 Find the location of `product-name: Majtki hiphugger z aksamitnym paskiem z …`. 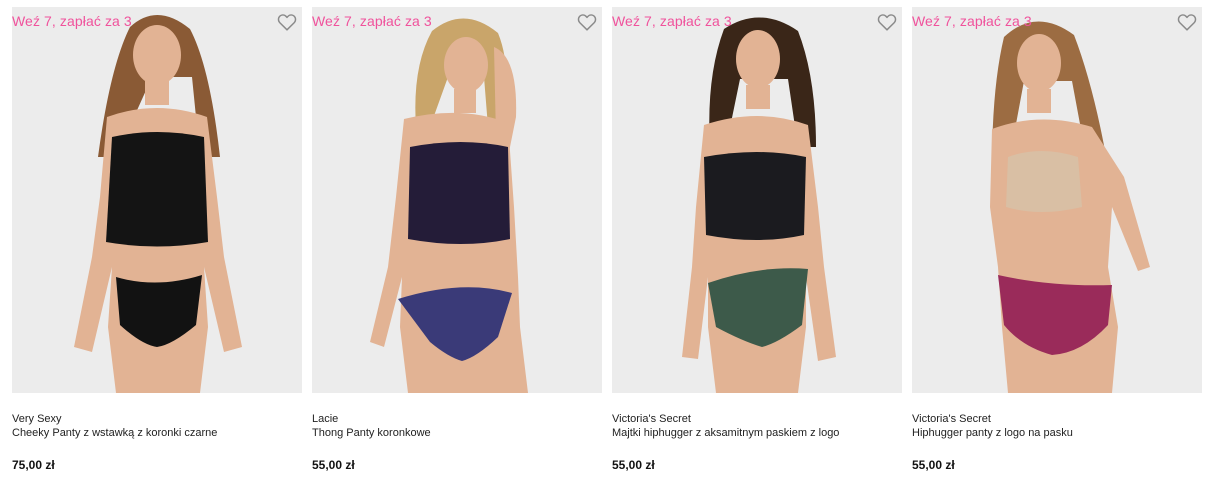

product-name: Majtki hiphugger z aksamitnym paskiem z … is located at coordinates (725, 433).